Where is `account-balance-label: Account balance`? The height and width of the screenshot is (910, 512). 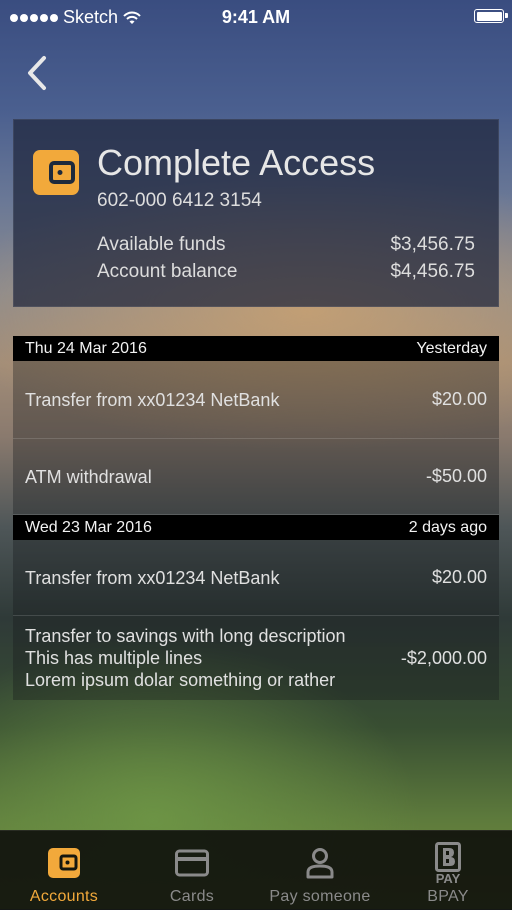 account-balance-label: Account balance is located at coordinates (167, 271).